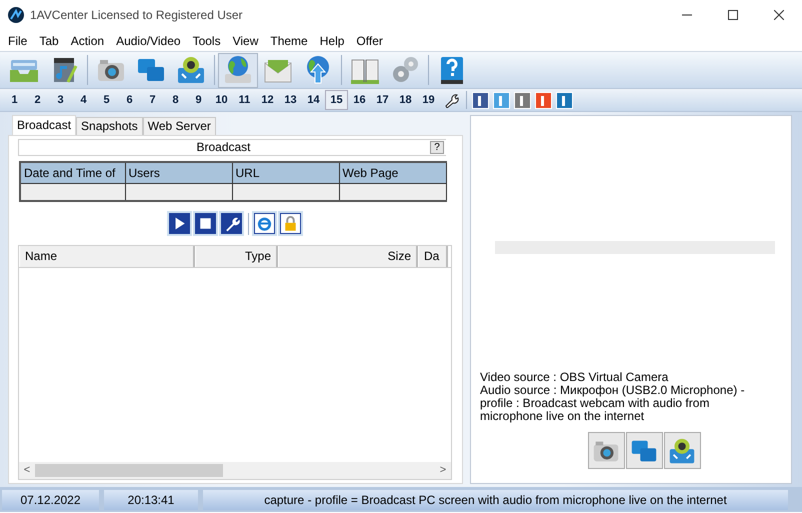 The width and height of the screenshot is (802, 513). What do you see at coordinates (289, 40) in the screenshot?
I see `menu-item: Theme` at bounding box center [289, 40].